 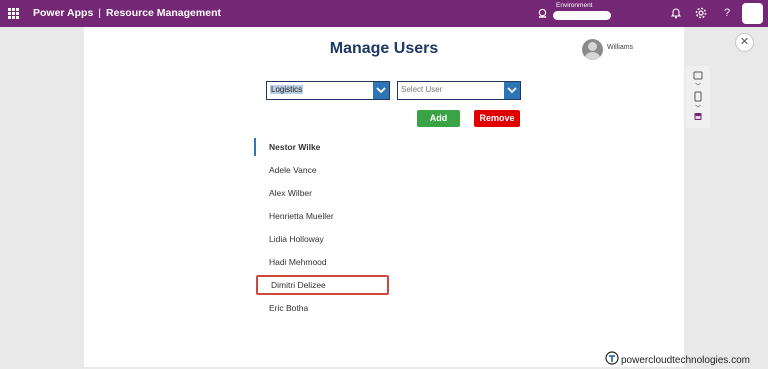 What do you see at coordinates (295, 147) in the screenshot?
I see `list-item-label: Nestor Wilke` at bounding box center [295, 147].